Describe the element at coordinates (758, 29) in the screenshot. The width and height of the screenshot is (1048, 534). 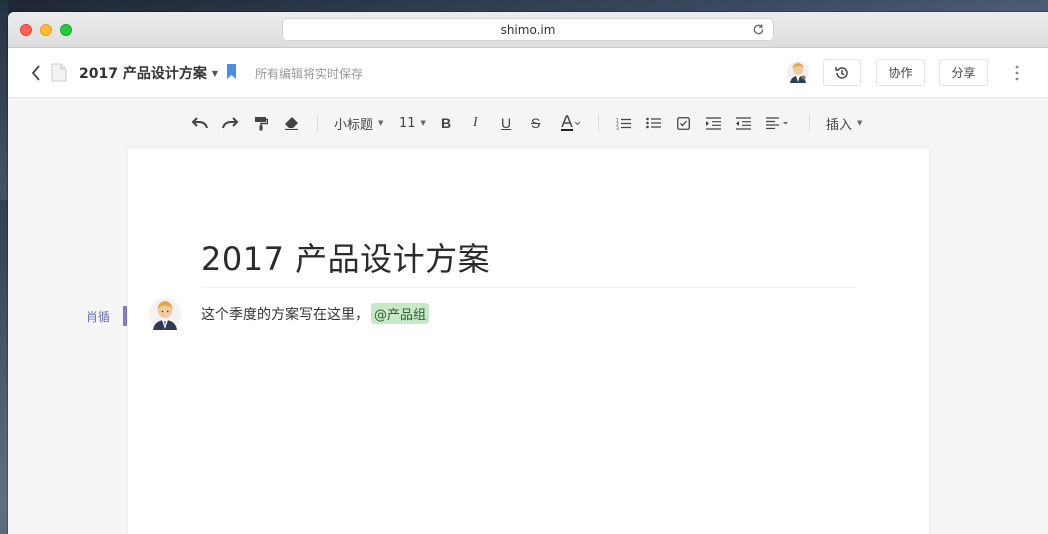
I see `reload-icon` at that location.